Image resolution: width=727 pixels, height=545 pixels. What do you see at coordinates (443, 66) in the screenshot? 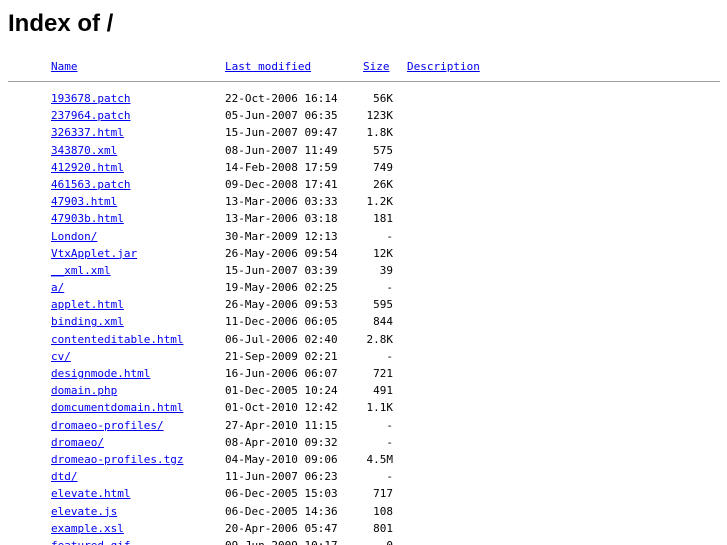
I see `sort-by-description-link: Description` at bounding box center [443, 66].